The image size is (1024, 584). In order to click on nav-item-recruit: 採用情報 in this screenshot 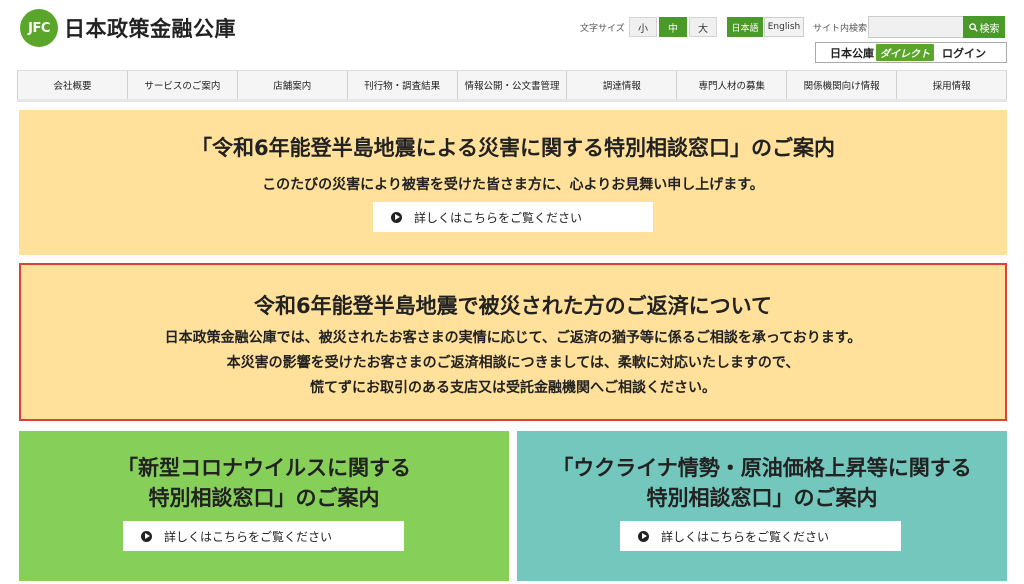, I will do `click(952, 85)`.